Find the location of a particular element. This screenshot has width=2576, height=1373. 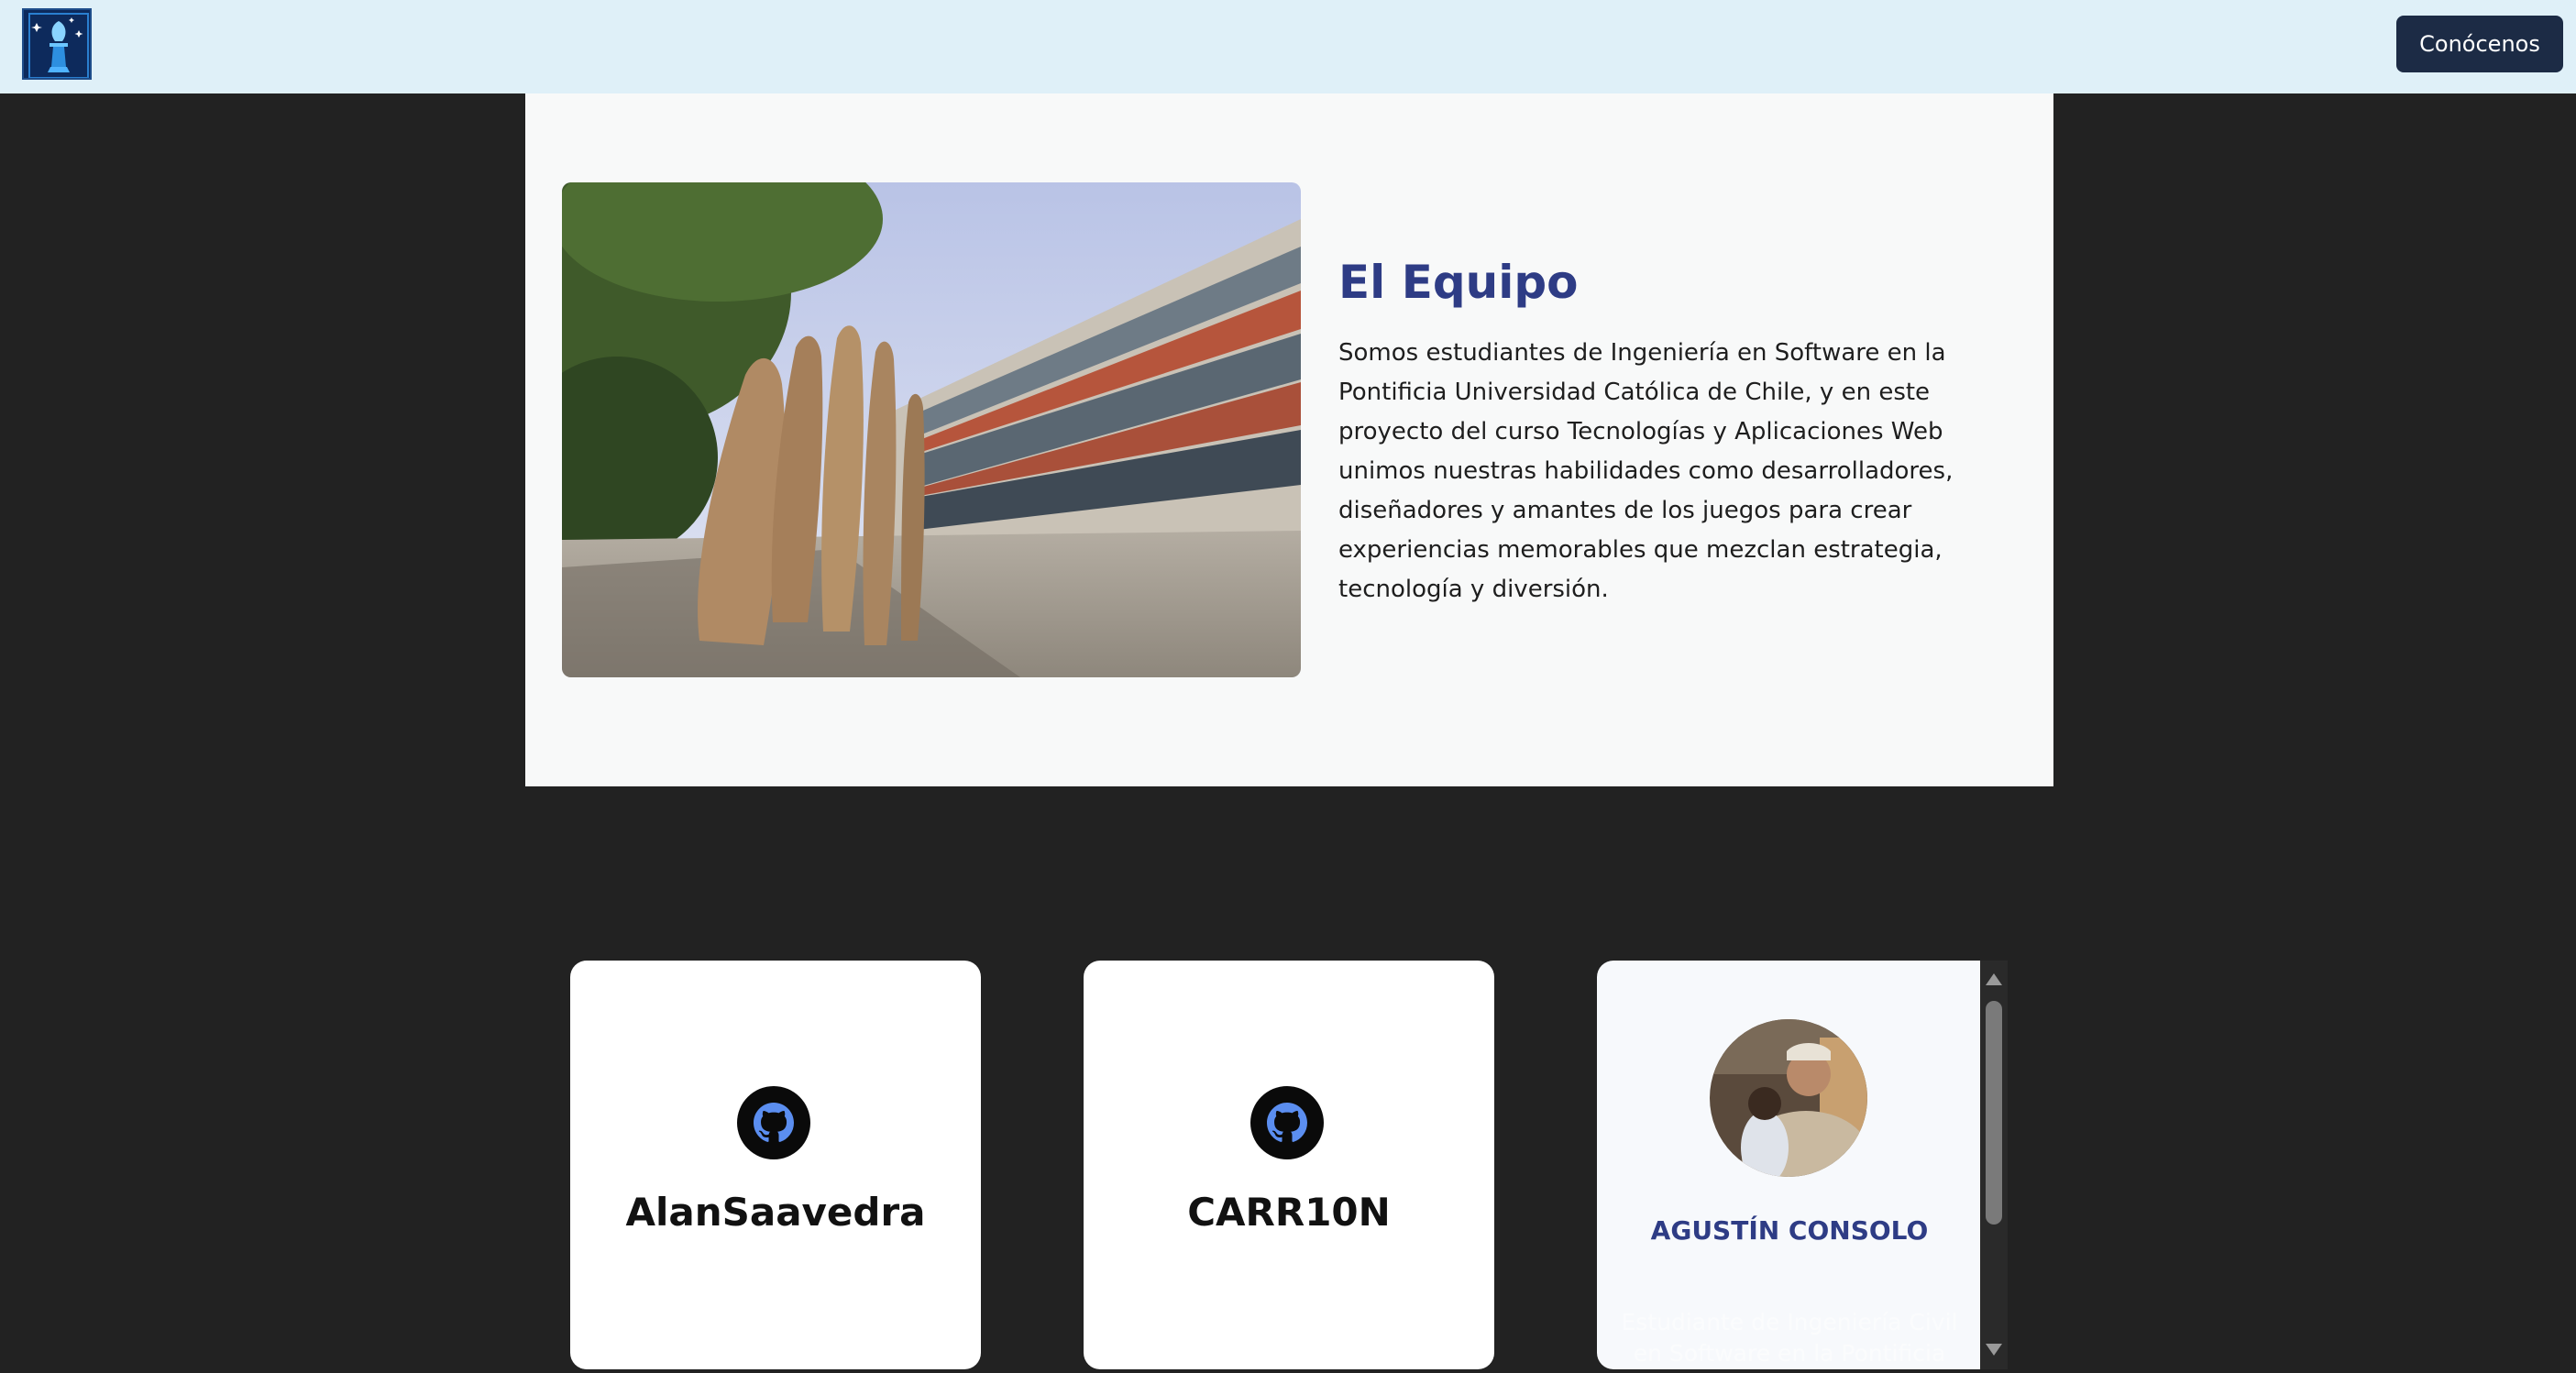

team-title: El Equipo is located at coordinates (1458, 282).